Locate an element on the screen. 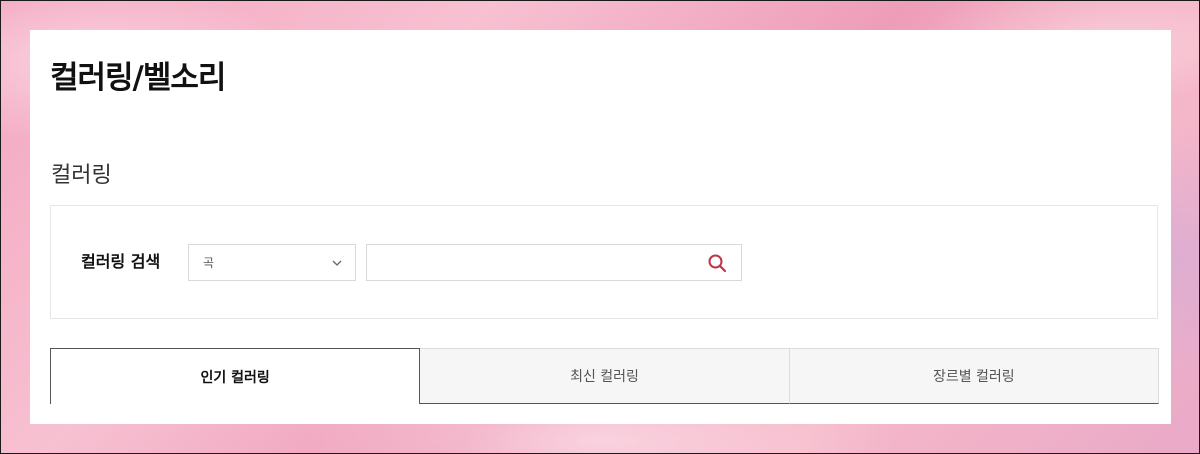 Image resolution: width=1200 pixels, height=454 pixels. search-icon is located at coordinates (717, 263).